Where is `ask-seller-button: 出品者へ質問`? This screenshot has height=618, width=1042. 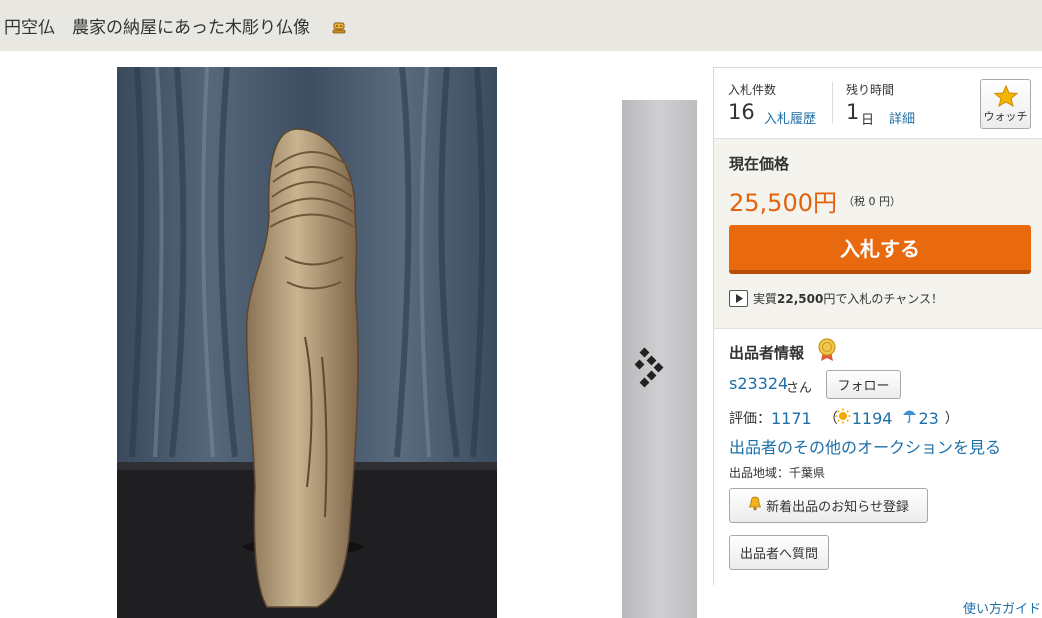 ask-seller-button: 出品者へ質問 is located at coordinates (779, 552).